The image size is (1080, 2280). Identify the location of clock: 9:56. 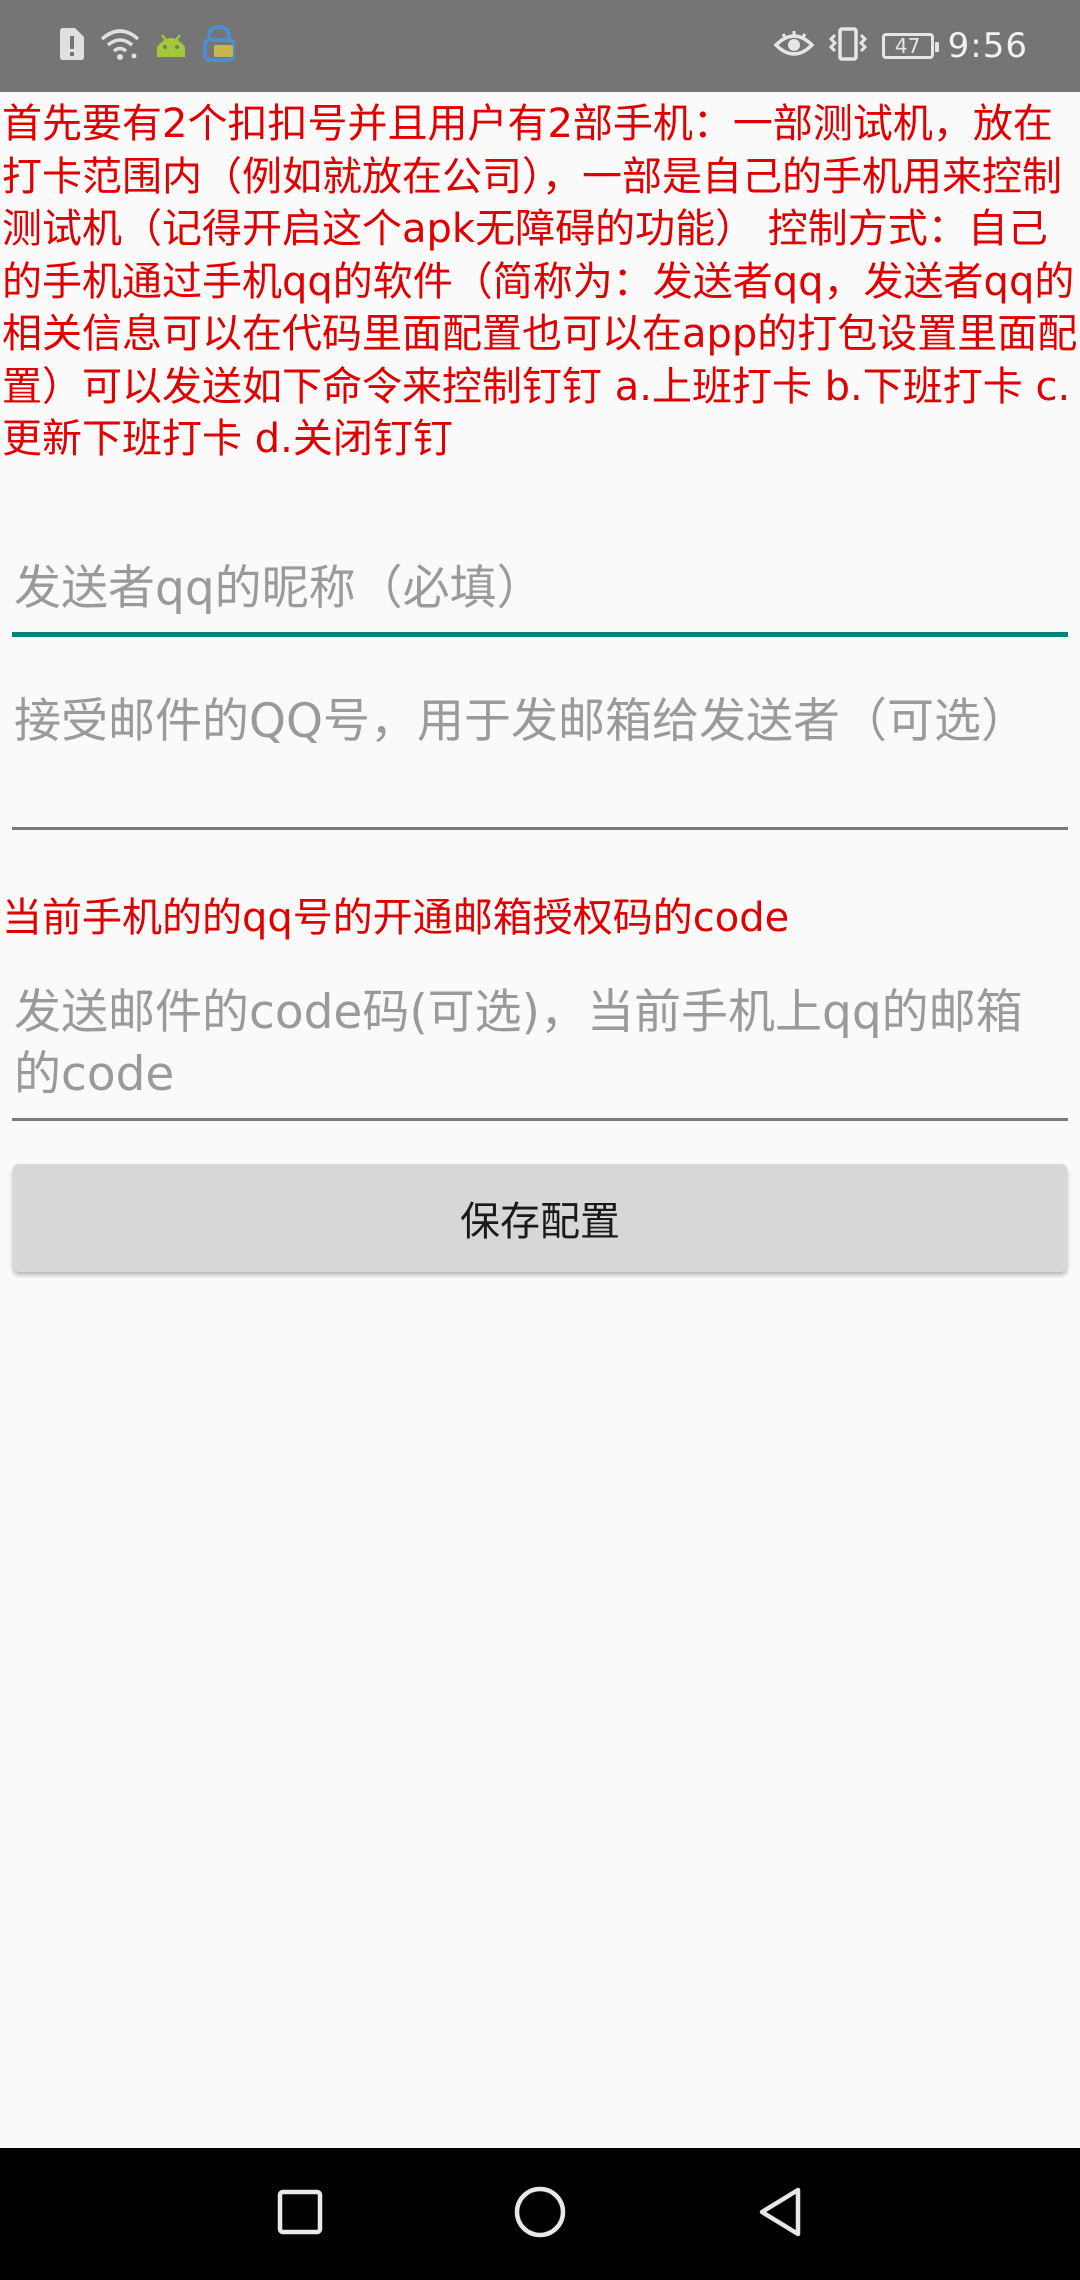
(987, 46).